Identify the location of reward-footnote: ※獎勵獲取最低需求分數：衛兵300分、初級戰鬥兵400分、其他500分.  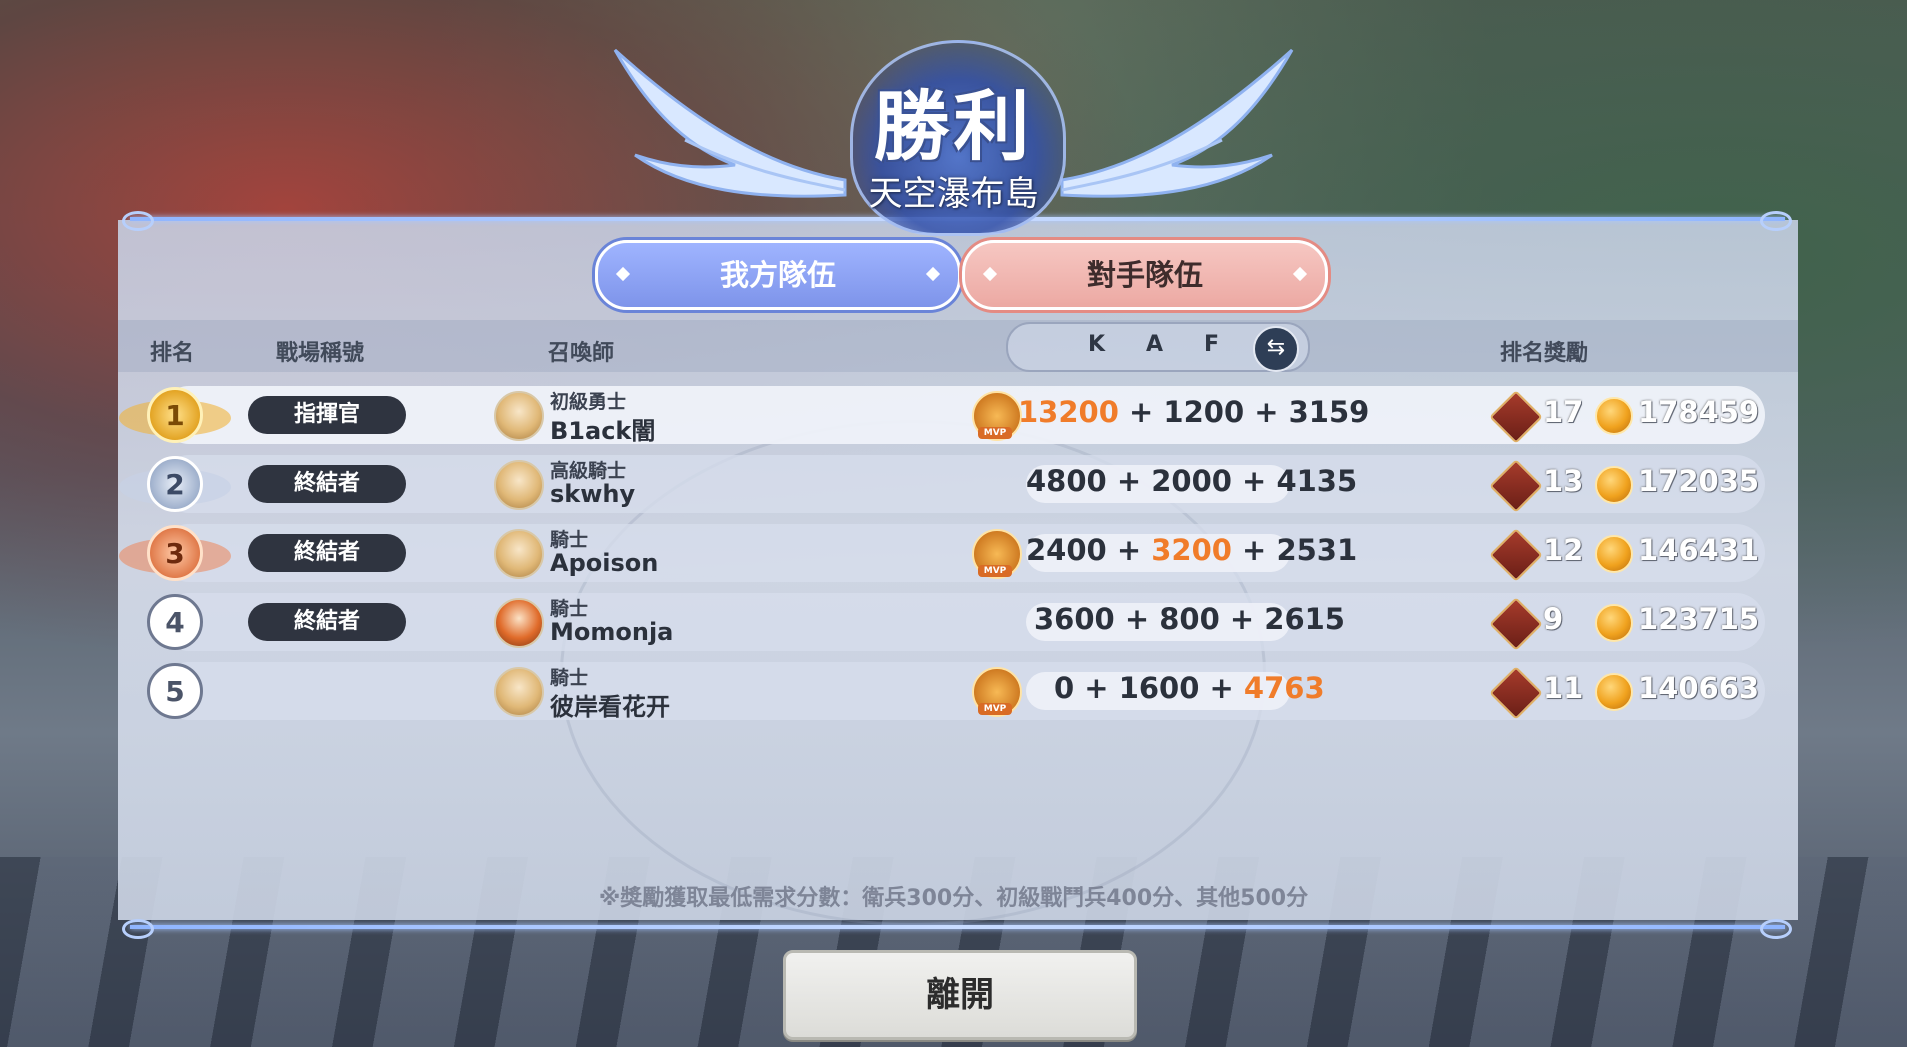
(953, 898).